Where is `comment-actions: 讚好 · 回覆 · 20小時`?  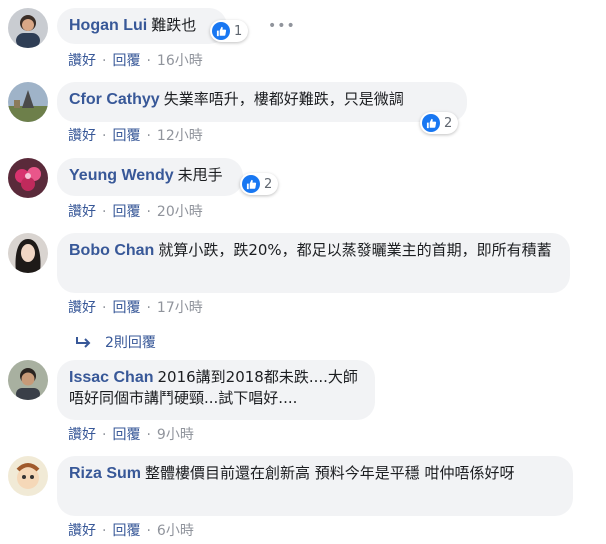 comment-actions: 讚好 · 回覆 · 20小時 is located at coordinates (135, 211).